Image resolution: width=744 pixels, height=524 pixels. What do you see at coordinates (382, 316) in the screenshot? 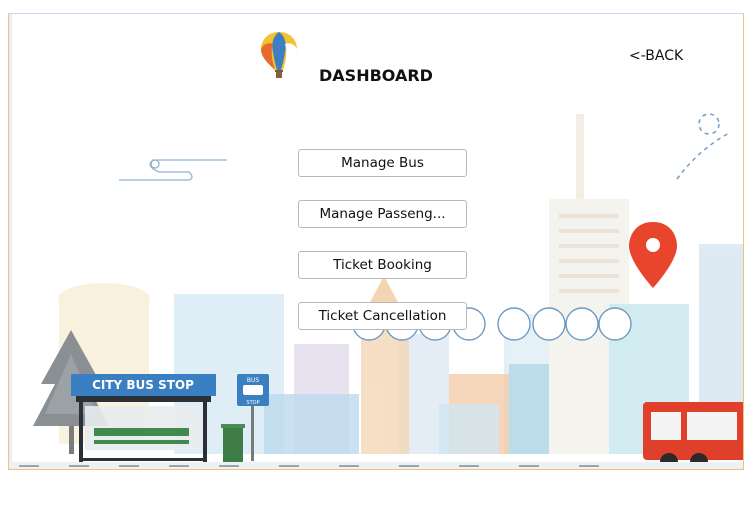
I see `ticket-cancellation-button: Ticket Cancellation` at bounding box center [382, 316].